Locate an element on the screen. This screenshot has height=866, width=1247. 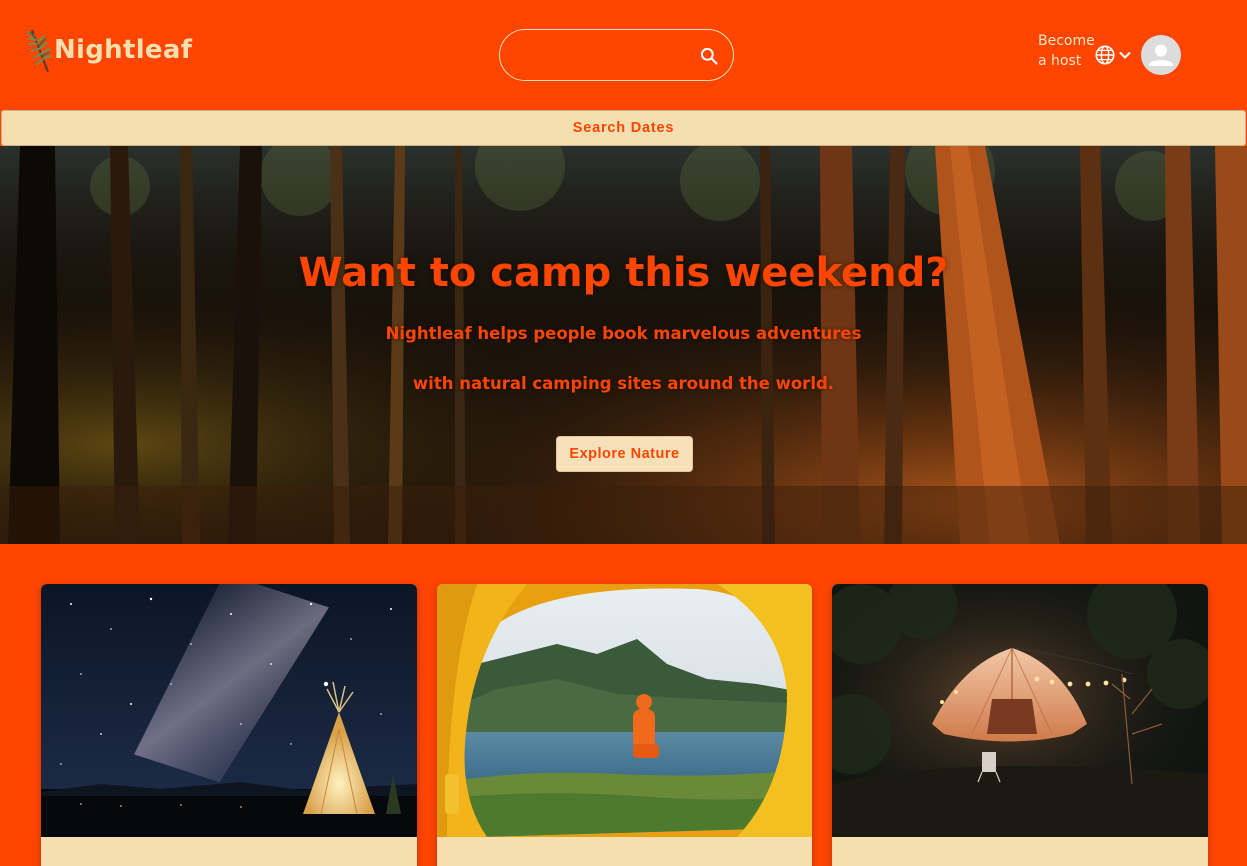
chevron-down-icon is located at coordinates (1125, 55).